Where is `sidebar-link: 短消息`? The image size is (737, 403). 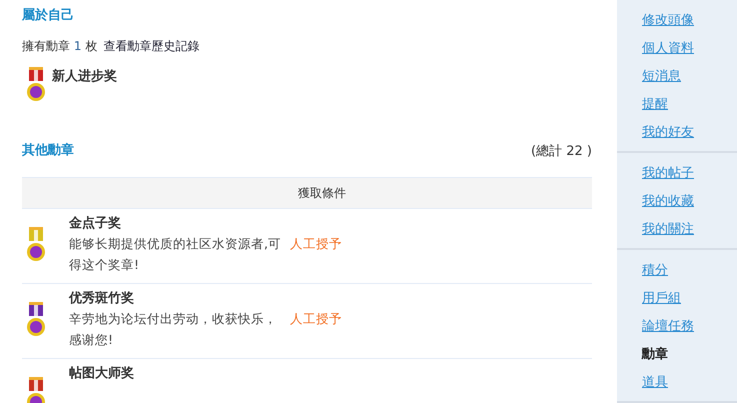
sidebar-link: 短消息 is located at coordinates (661, 77).